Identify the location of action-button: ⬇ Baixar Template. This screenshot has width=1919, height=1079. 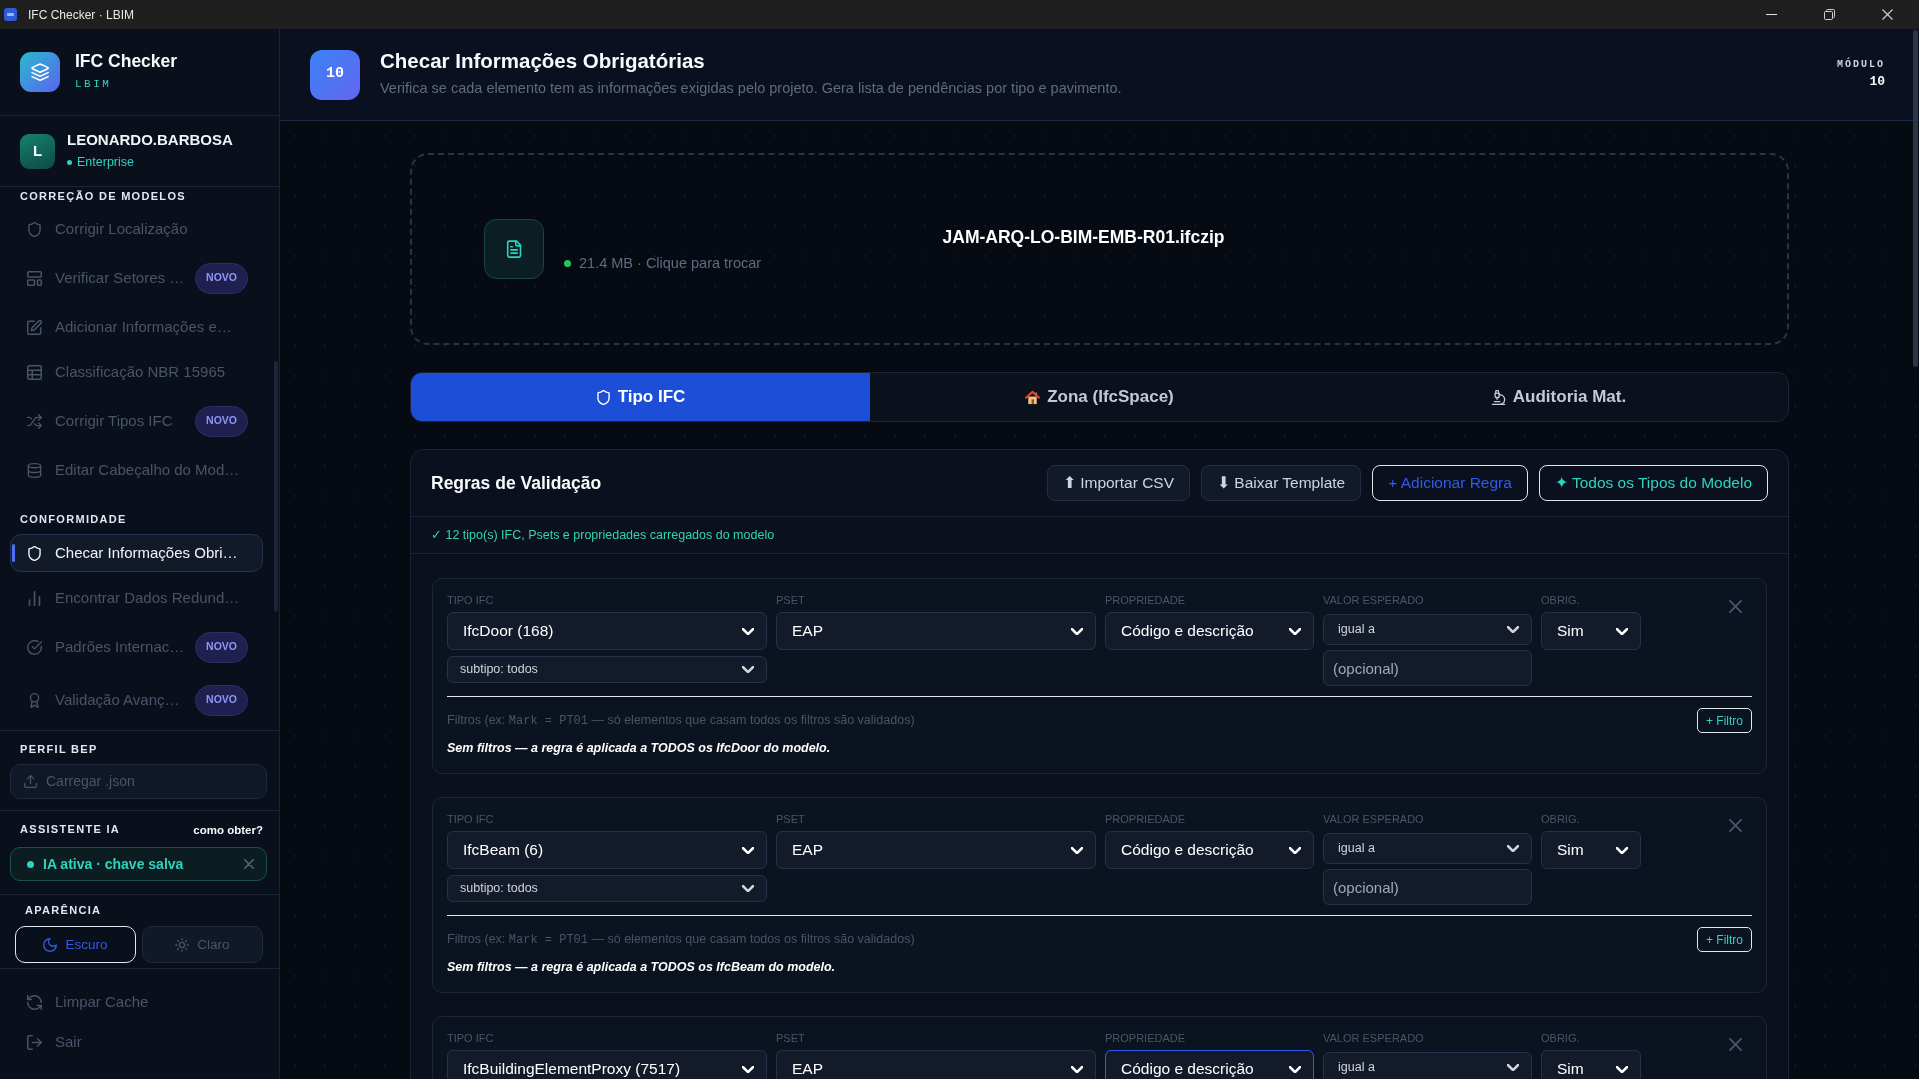
(1281, 483).